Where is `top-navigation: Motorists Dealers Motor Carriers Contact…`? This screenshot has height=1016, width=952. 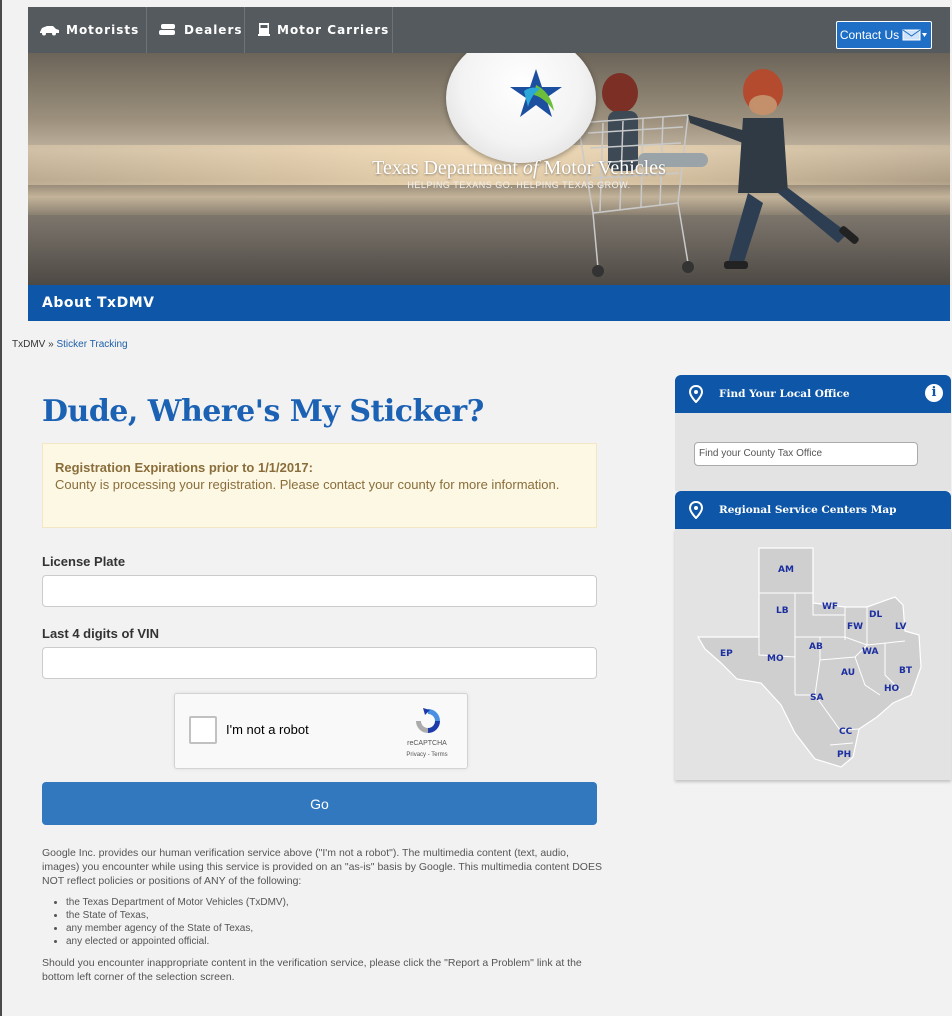 top-navigation: Motorists Dealers Motor Carriers Contact… is located at coordinates (489, 30).